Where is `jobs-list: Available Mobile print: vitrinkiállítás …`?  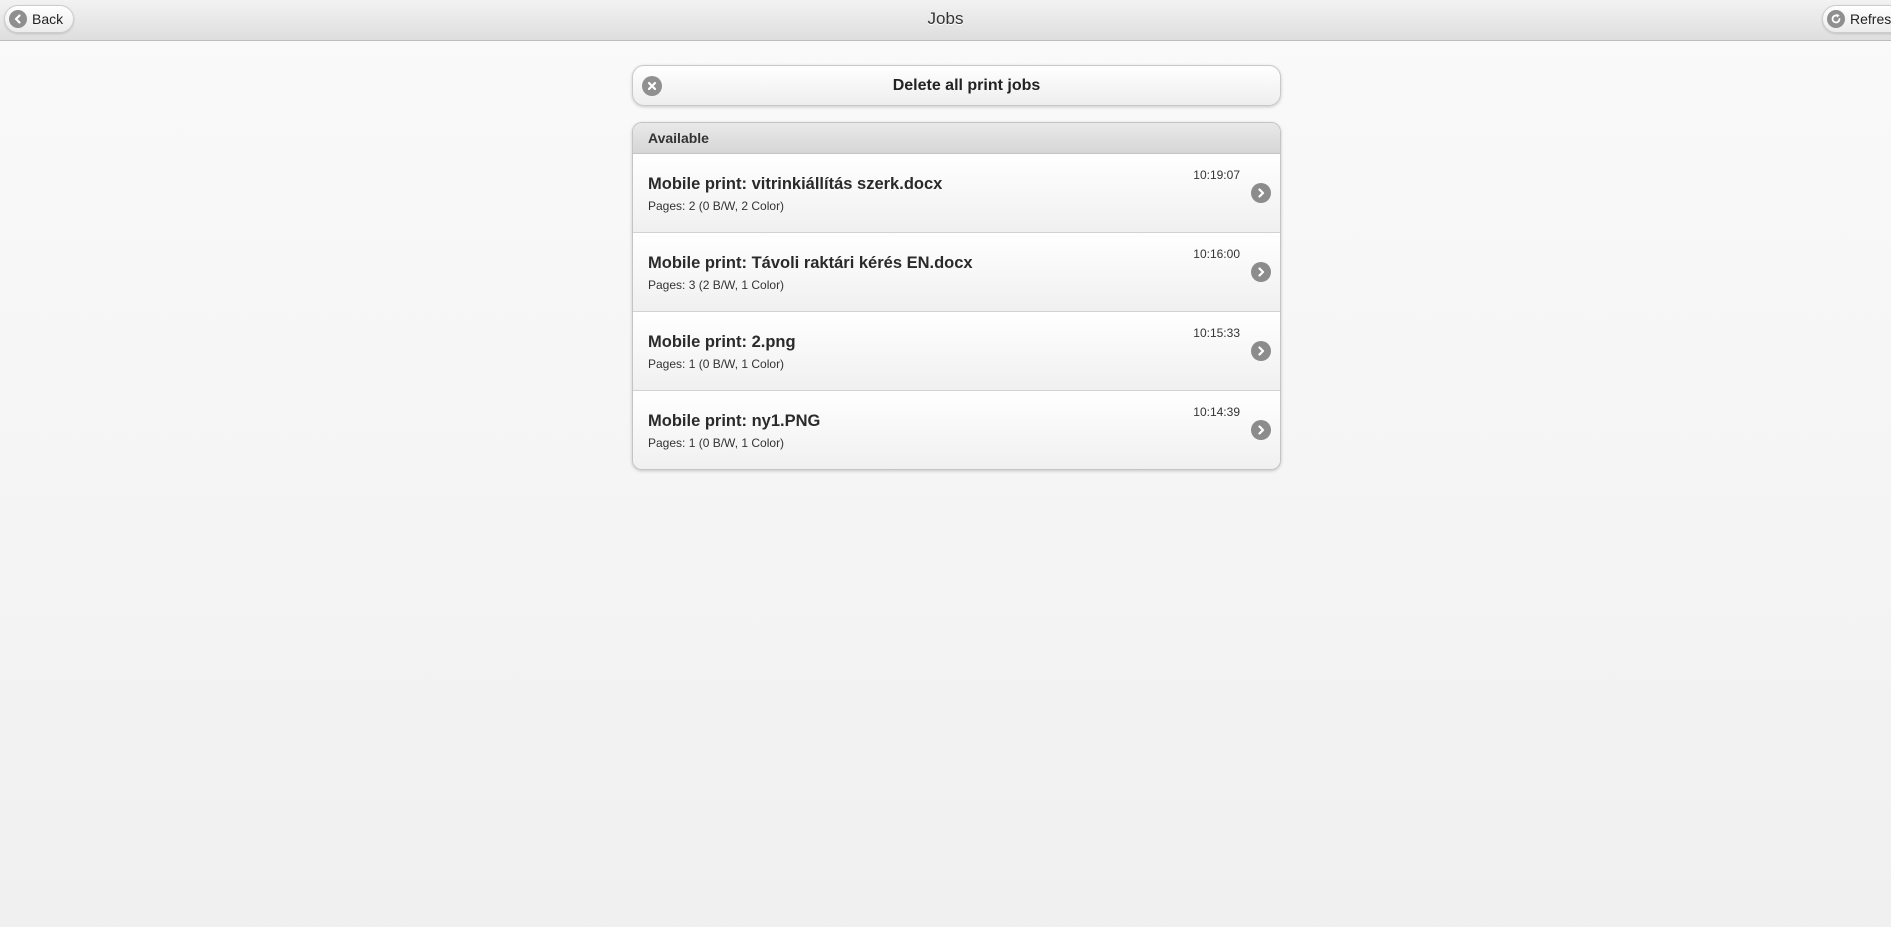 jobs-list: Available Mobile print: vitrinkiállítás … is located at coordinates (956, 296).